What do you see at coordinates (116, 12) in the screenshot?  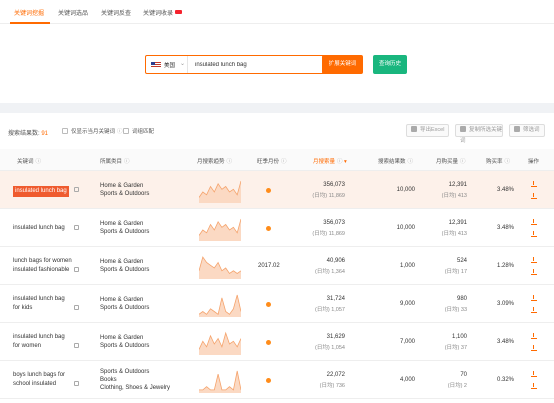 I see `tab-keyword-reverse: 关键词反查` at bounding box center [116, 12].